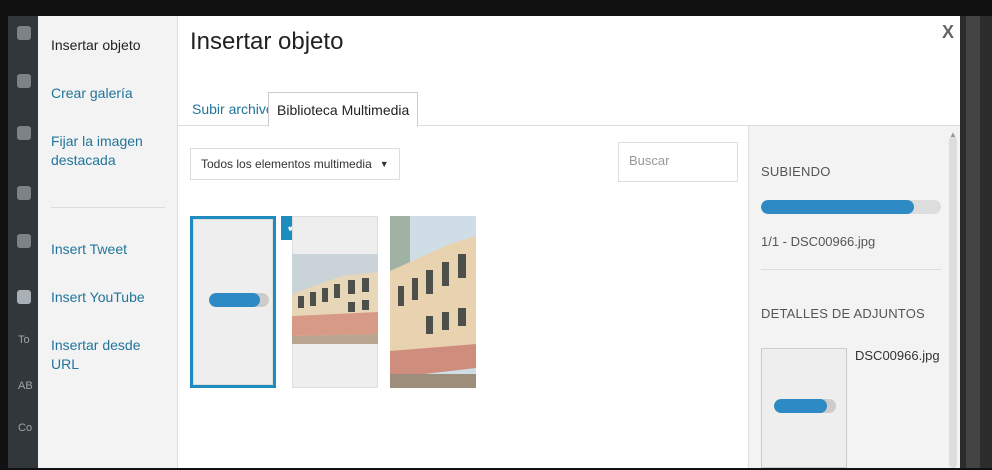 This screenshot has width=992, height=470. I want to click on cart-icon, so click(24, 81).